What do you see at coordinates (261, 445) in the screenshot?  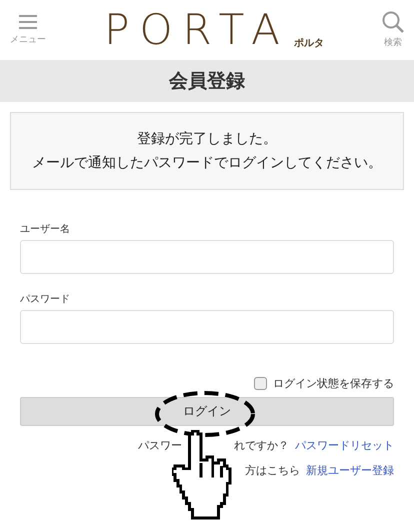 I see `help-text: れですか？` at bounding box center [261, 445].